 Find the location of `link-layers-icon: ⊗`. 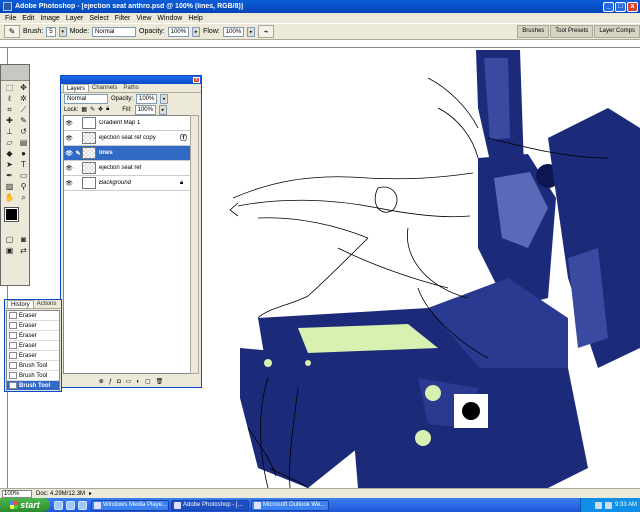

link-layers-icon: ⊗ is located at coordinates (101, 381).